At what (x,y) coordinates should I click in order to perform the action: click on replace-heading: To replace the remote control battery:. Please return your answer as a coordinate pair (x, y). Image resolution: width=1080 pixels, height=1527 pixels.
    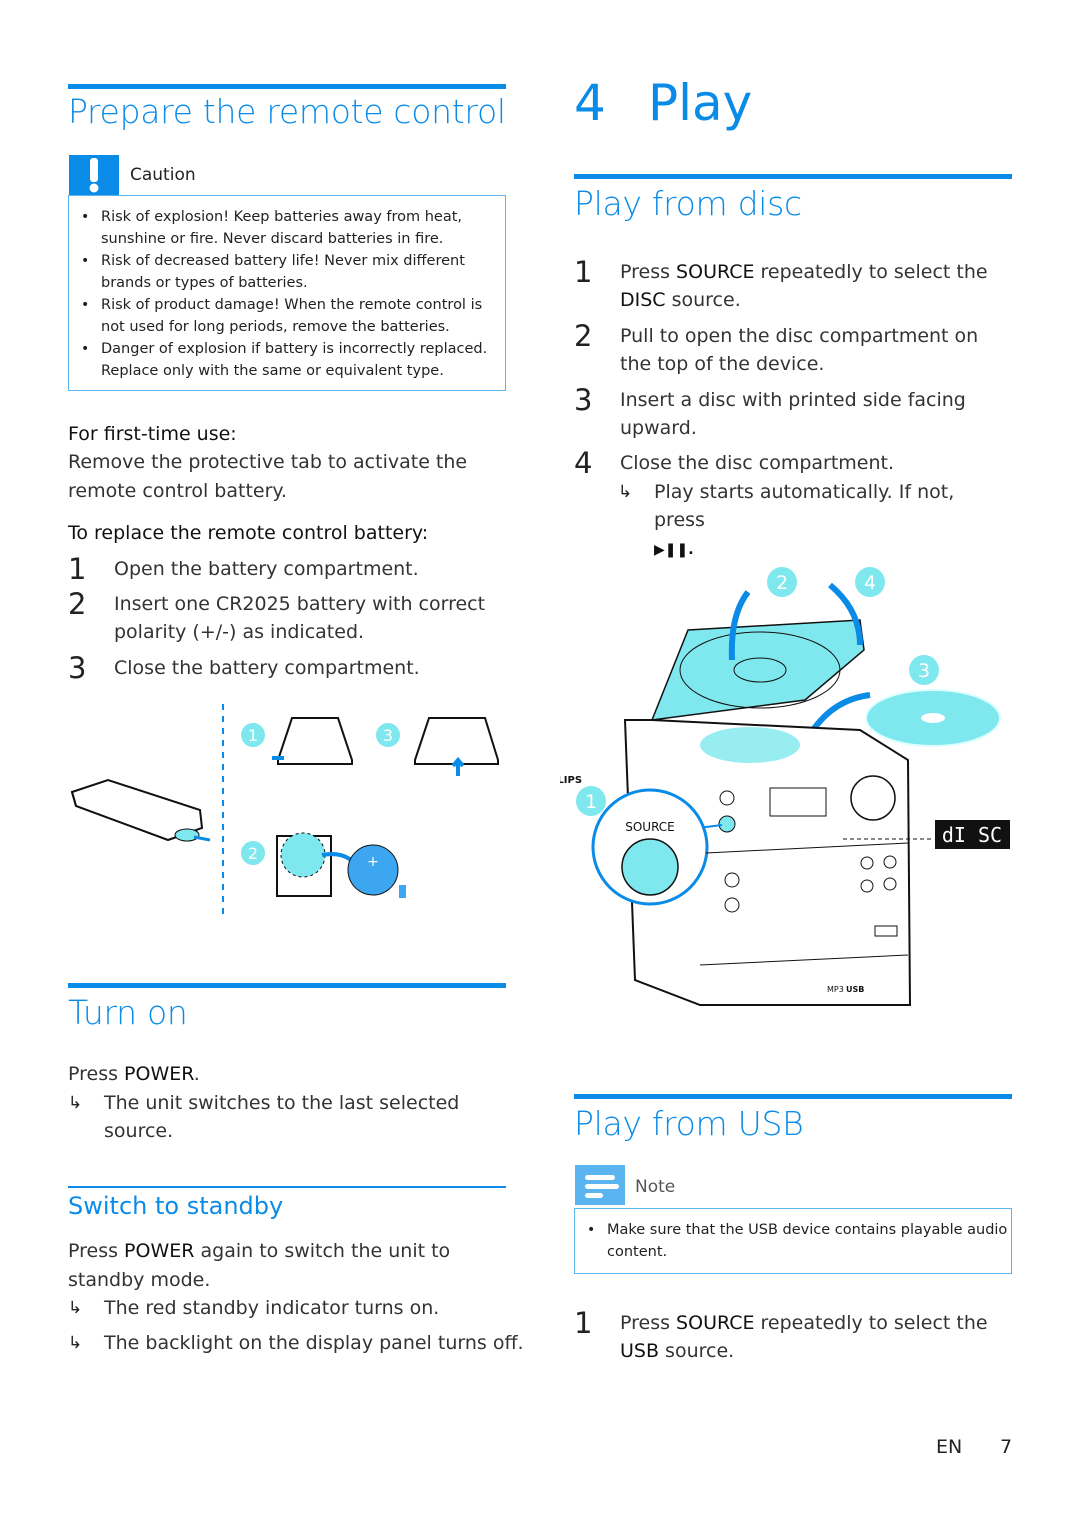
    Looking at the image, I should click on (248, 533).